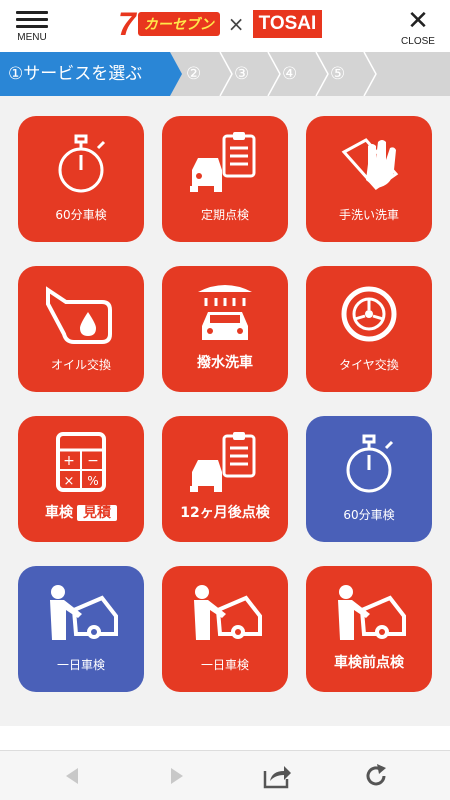  What do you see at coordinates (79, 315) in the screenshot?
I see `oil-can-icon` at bounding box center [79, 315].